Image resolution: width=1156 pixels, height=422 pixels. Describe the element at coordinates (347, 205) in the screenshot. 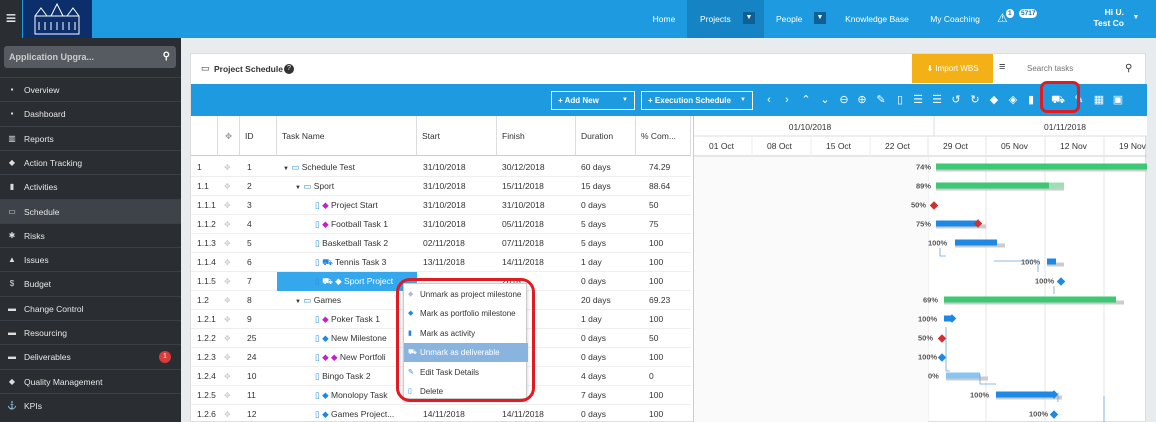

I see `task-name-cell: ▯ ◆ Project Start` at that location.